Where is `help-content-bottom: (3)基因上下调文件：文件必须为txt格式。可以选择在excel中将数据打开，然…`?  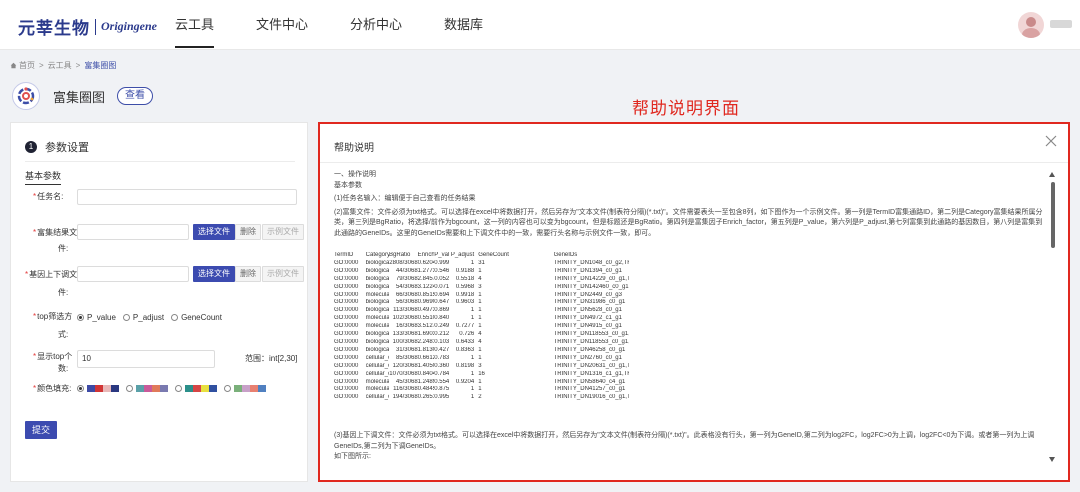
help-content-bottom: (3)基因上下调文件：文件必须为txt格式。可以选择在excel中将数据打开，然… is located at coordinates (690, 447).